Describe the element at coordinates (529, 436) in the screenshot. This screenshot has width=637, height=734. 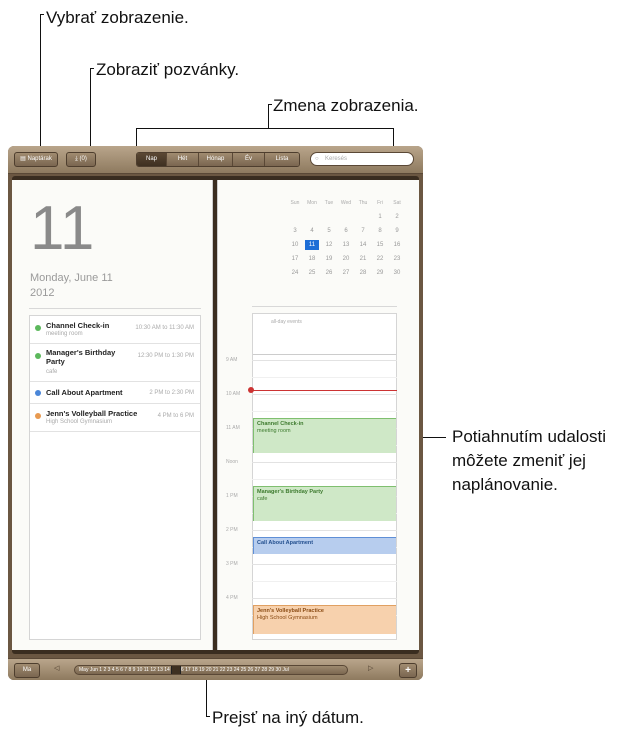
I see `callout-drag-line1: Potiahnutím udalosti` at that location.